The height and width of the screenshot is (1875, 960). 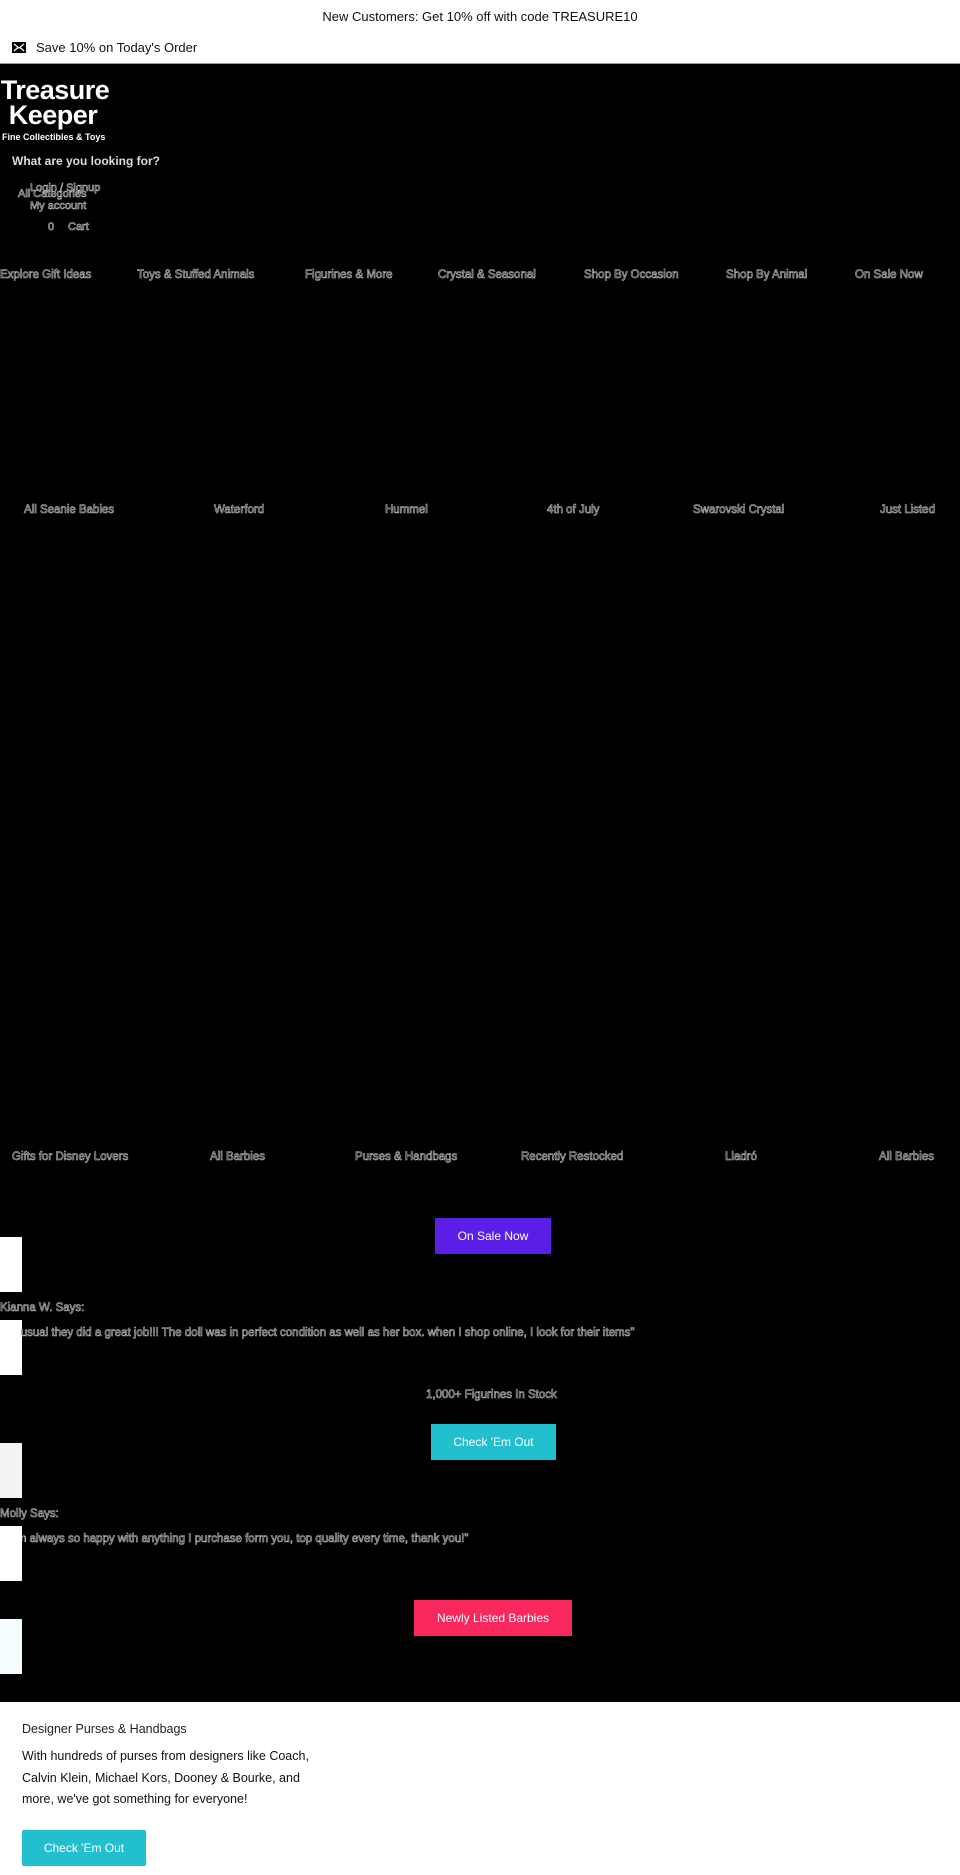 What do you see at coordinates (889, 275) in the screenshot?
I see `nav-item-on-sale-now: On Sale Now` at bounding box center [889, 275].